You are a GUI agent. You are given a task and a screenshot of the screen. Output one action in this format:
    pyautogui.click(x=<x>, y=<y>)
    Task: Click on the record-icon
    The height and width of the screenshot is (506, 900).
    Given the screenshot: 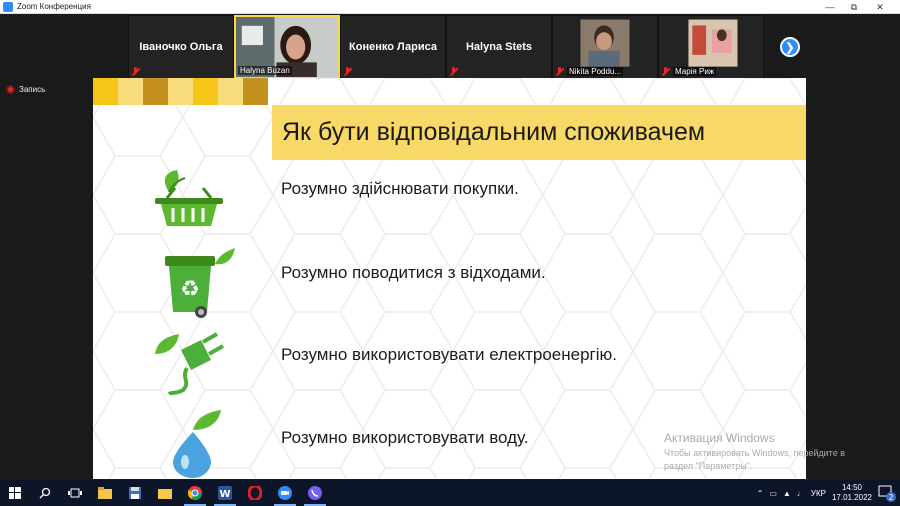 What is the action you would take?
    pyautogui.click(x=10, y=89)
    